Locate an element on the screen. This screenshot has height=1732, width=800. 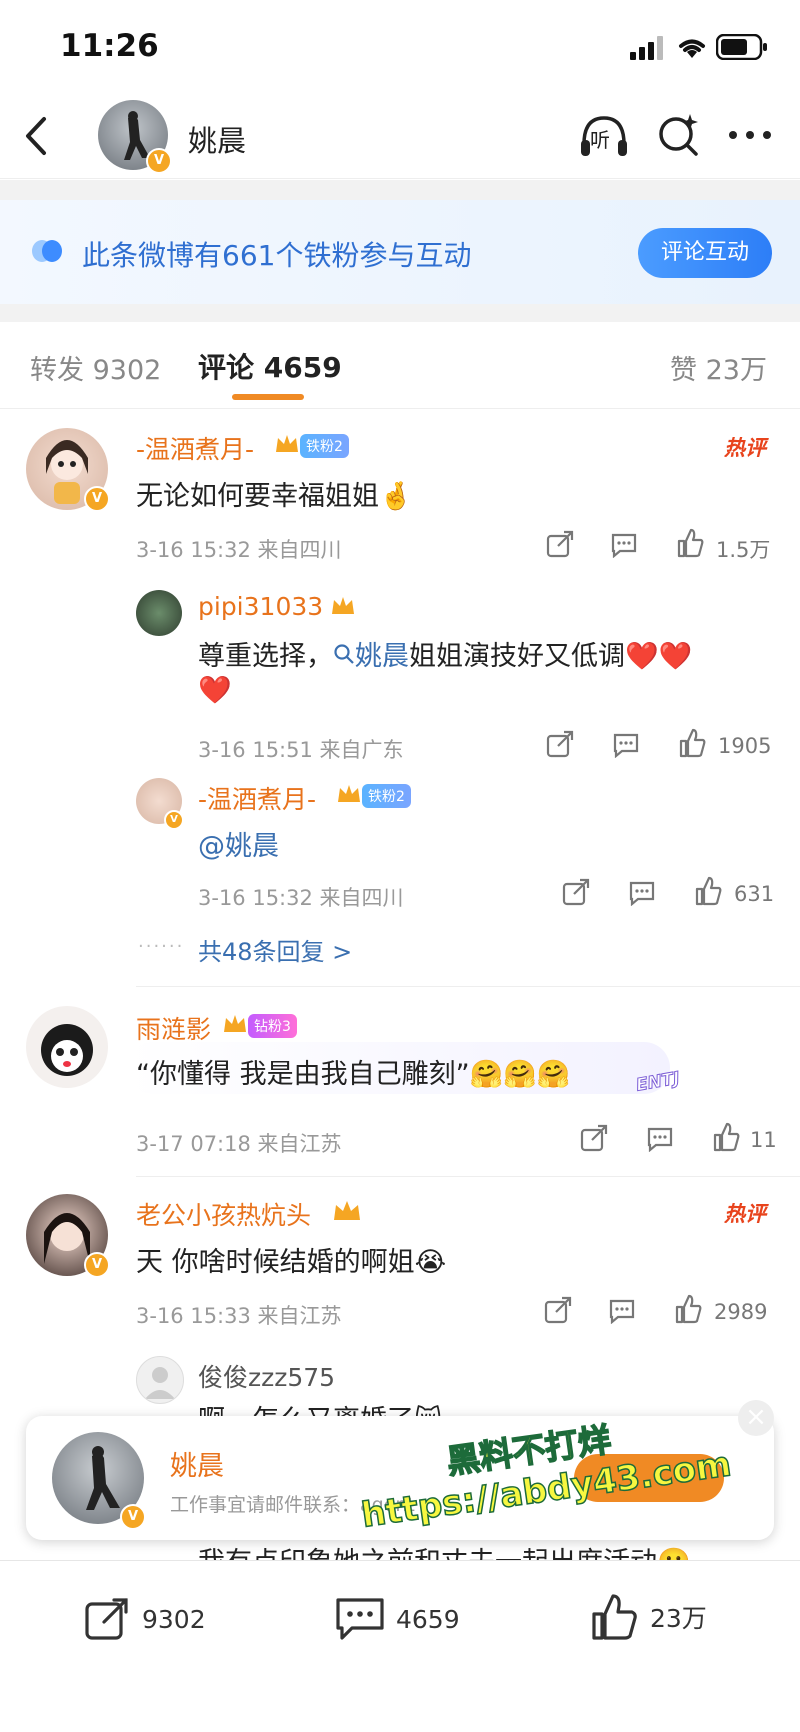
comment-meta: 3-16 15:33 来自江苏 is located at coordinates (239, 1316).